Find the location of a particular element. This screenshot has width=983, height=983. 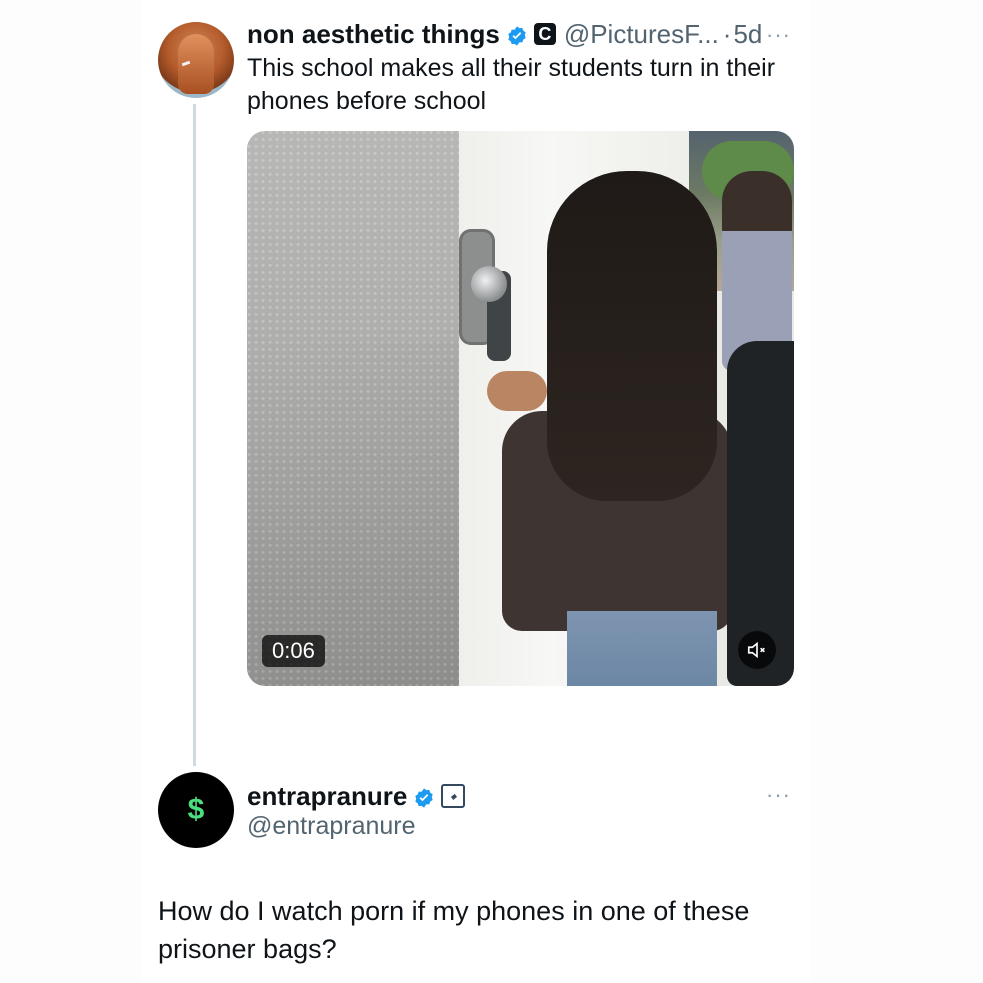

thread-line is located at coordinates (194, 435).